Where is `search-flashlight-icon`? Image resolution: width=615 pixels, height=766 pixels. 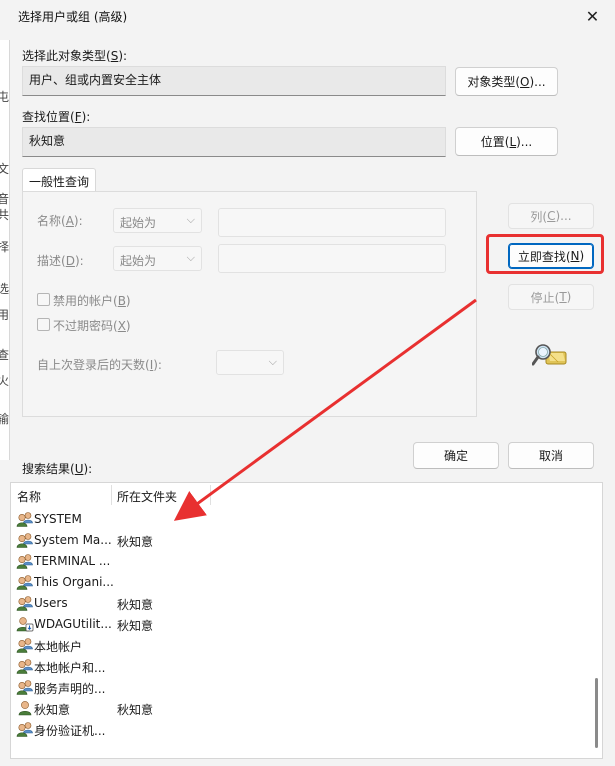
search-flashlight-icon is located at coordinates (549, 355).